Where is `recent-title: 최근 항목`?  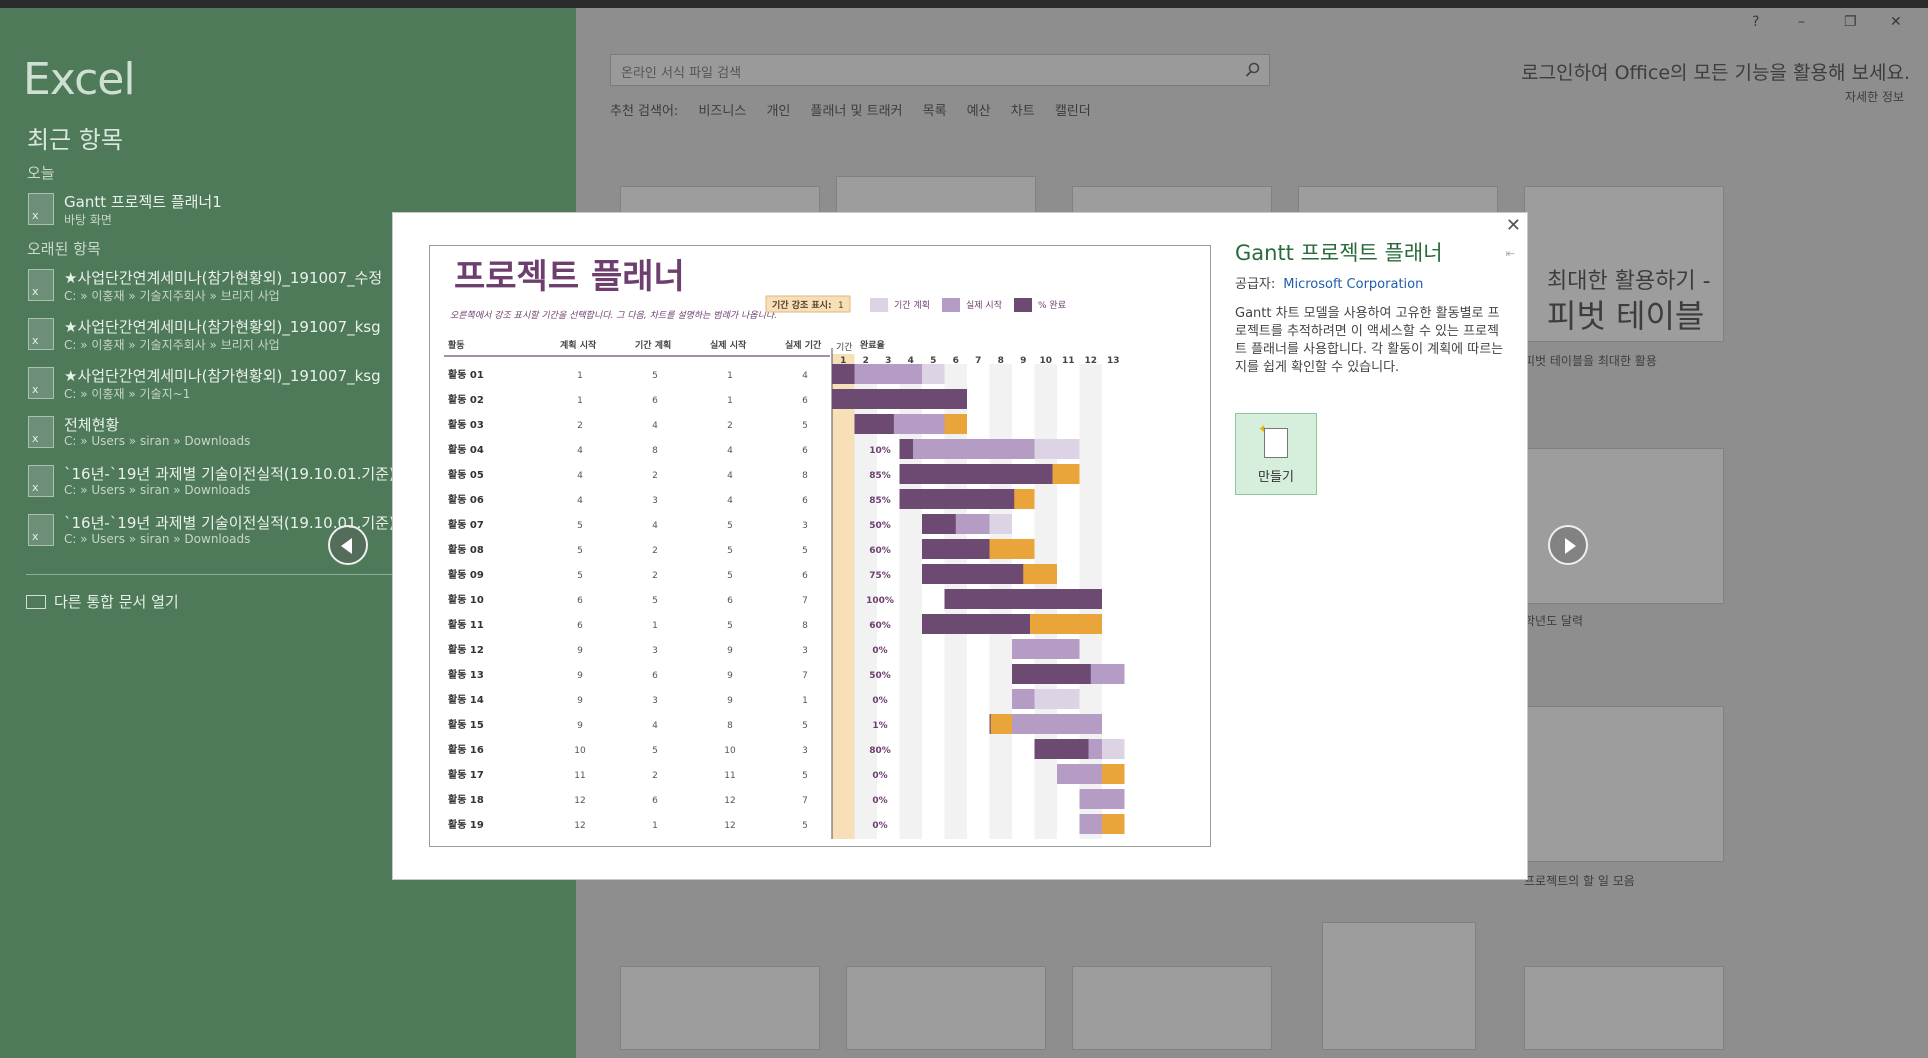
recent-title: 최근 항목 is located at coordinates (75, 140).